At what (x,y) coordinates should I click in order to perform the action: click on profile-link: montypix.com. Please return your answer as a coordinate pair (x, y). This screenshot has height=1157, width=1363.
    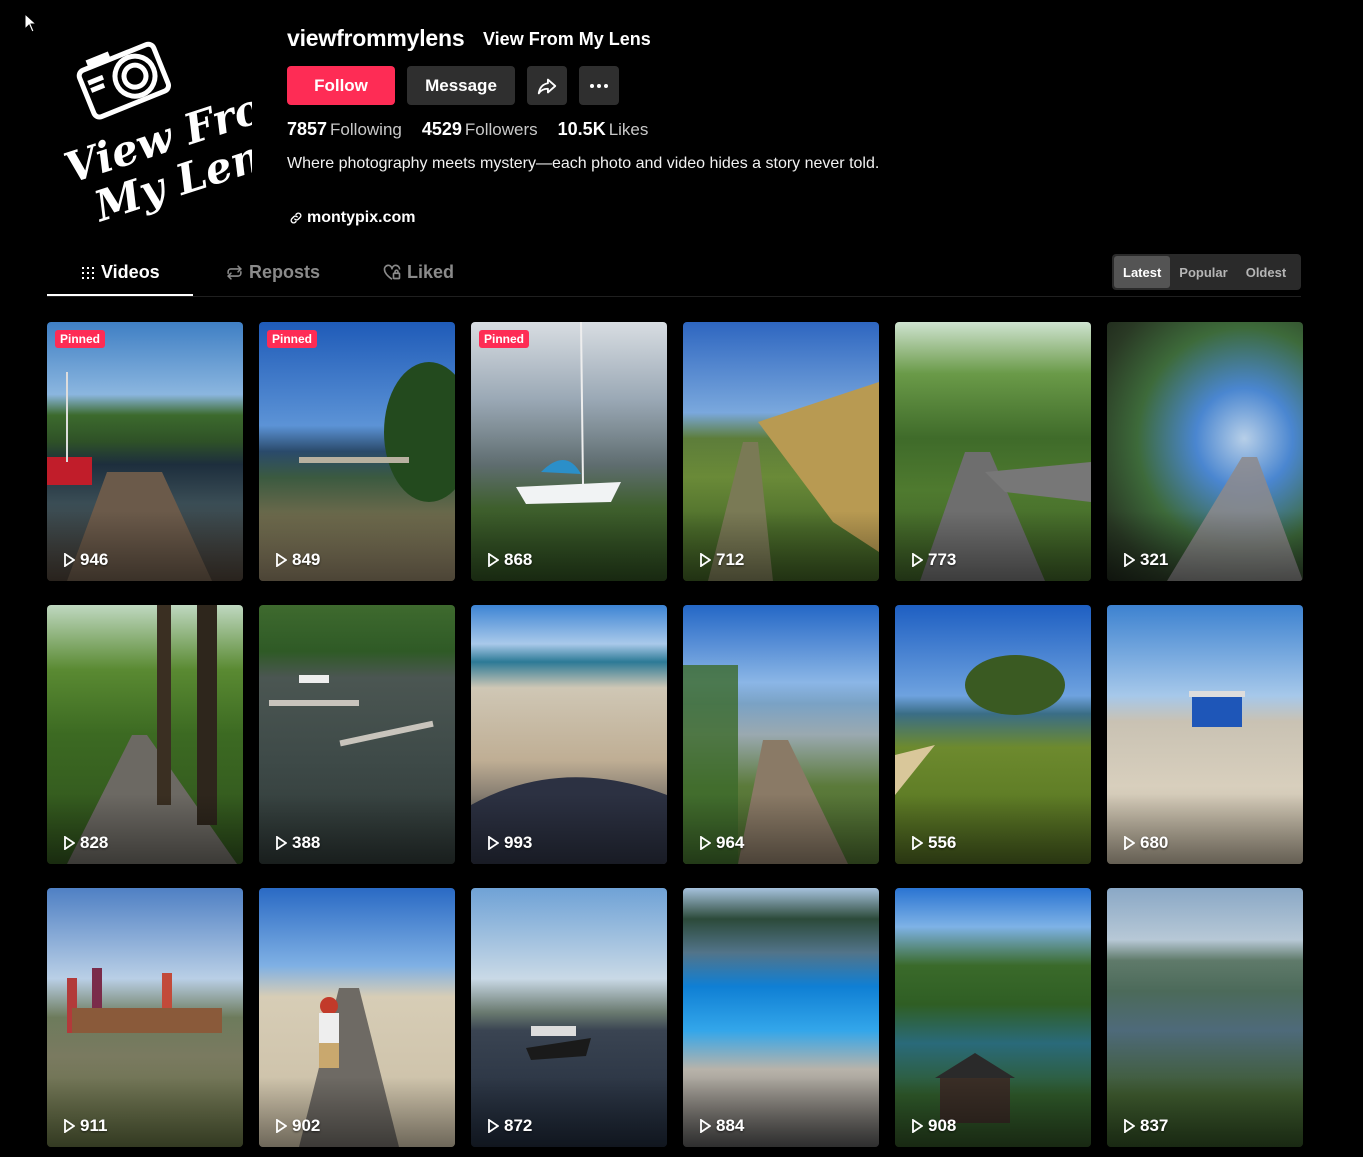
    Looking at the image, I should click on (352, 218).